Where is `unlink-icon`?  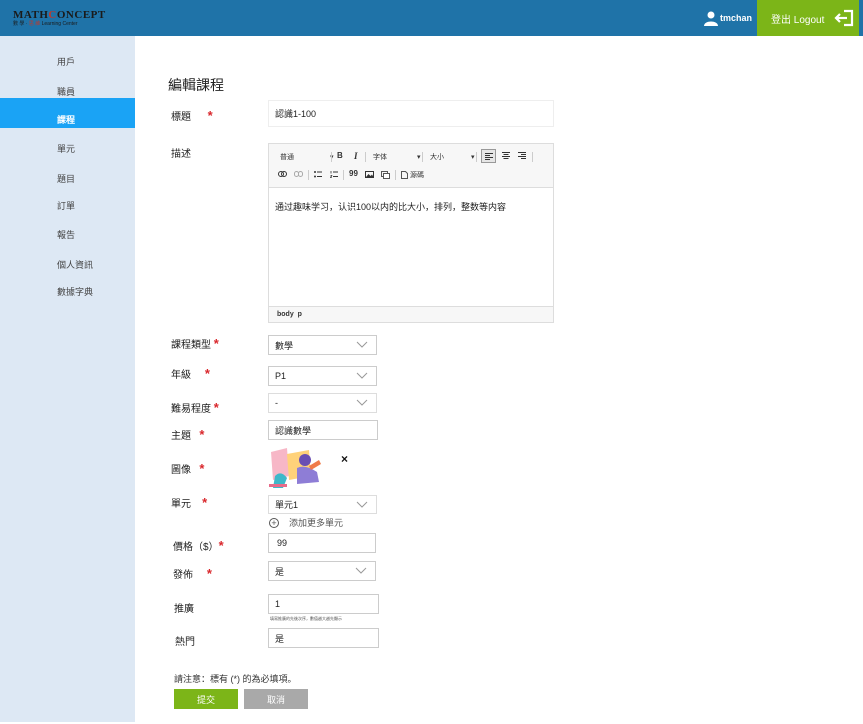
unlink-icon is located at coordinates (298, 174).